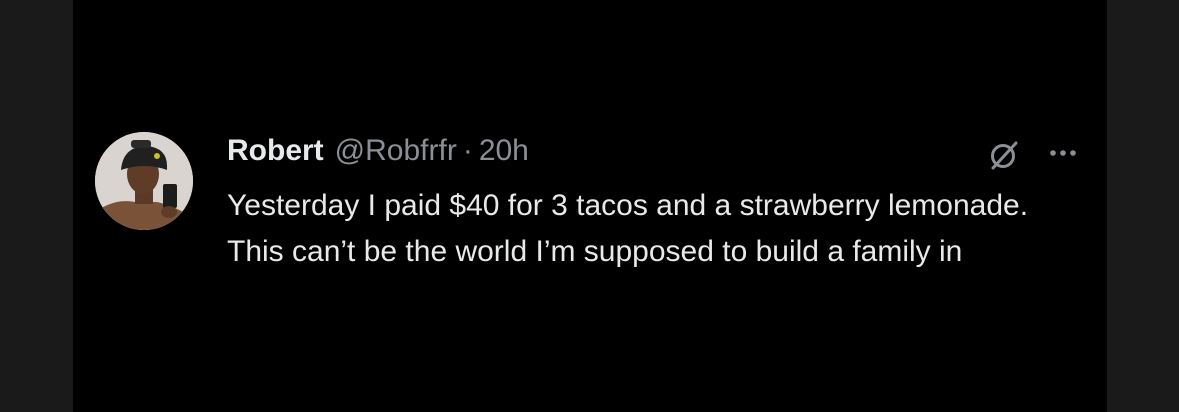 The width and height of the screenshot is (1179, 412). What do you see at coordinates (275, 151) in the screenshot?
I see `display-name: Robert` at bounding box center [275, 151].